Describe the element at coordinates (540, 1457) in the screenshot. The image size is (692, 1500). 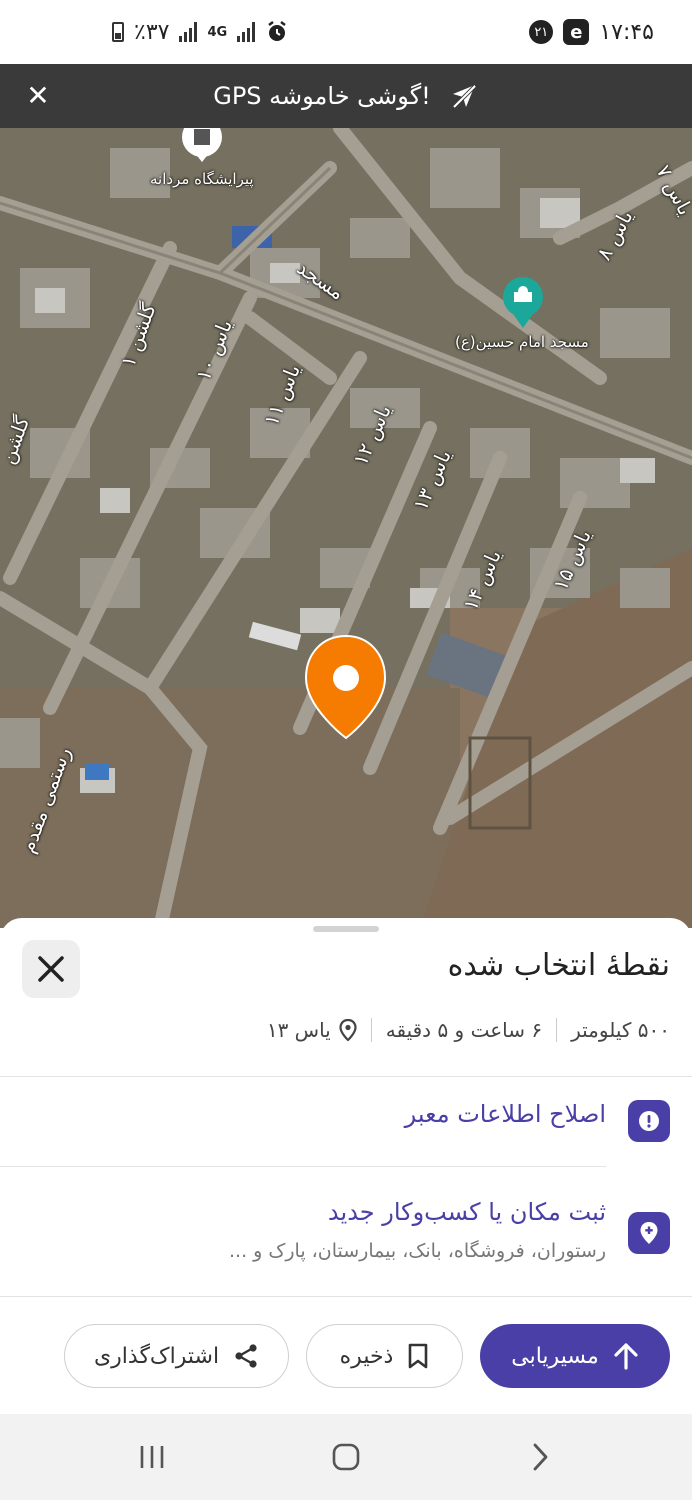
I see `back-icon` at that location.